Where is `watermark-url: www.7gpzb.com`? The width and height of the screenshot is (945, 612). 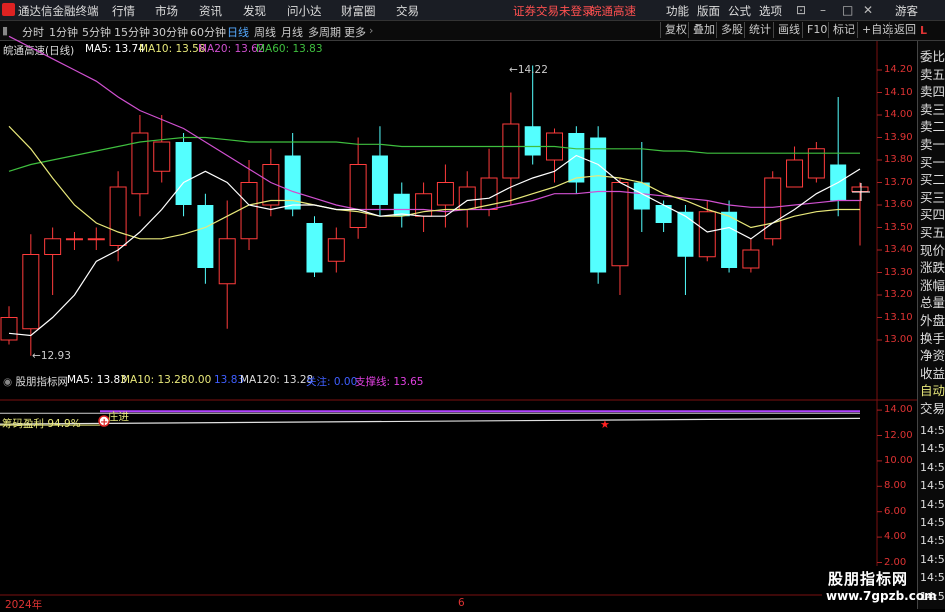 watermark-url: www.7gpzb.com is located at coordinates (881, 596).